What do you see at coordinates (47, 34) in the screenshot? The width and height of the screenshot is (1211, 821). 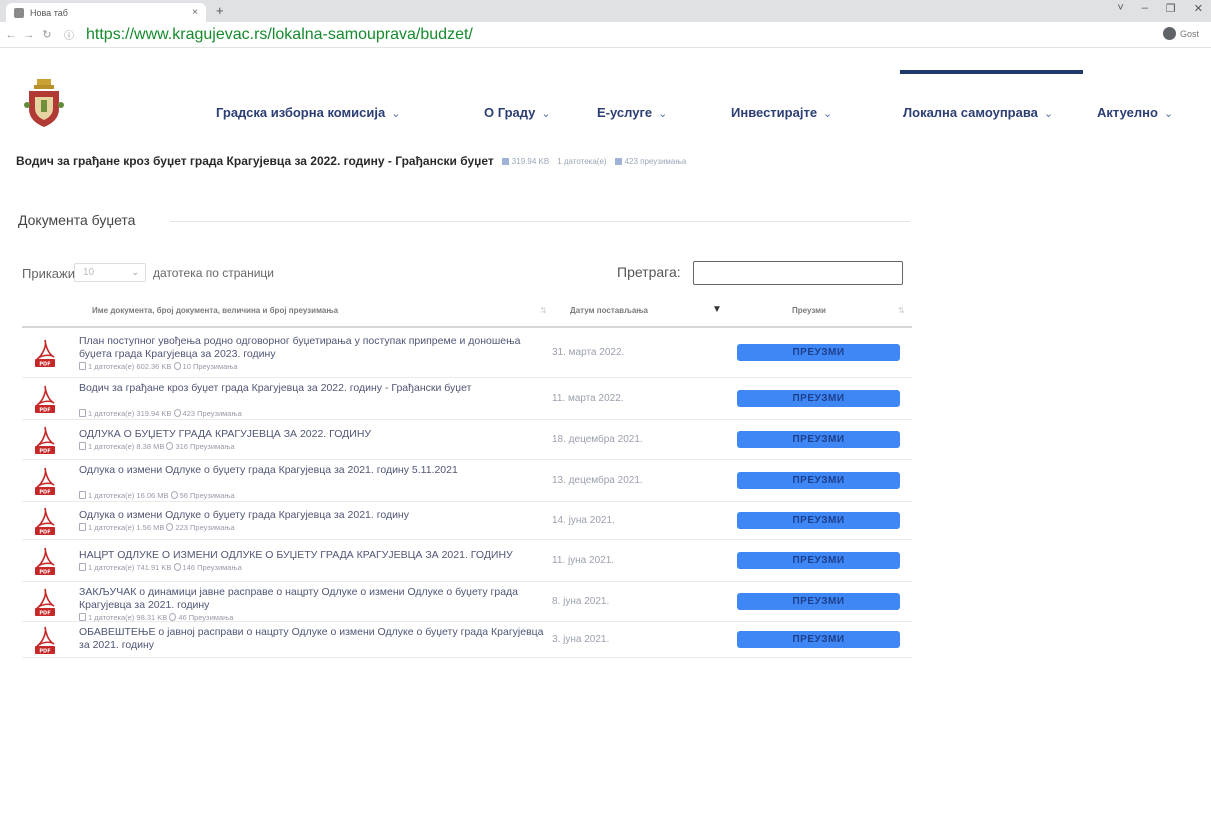 I see `reload-icon: ↻` at bounding box center [47, 34].